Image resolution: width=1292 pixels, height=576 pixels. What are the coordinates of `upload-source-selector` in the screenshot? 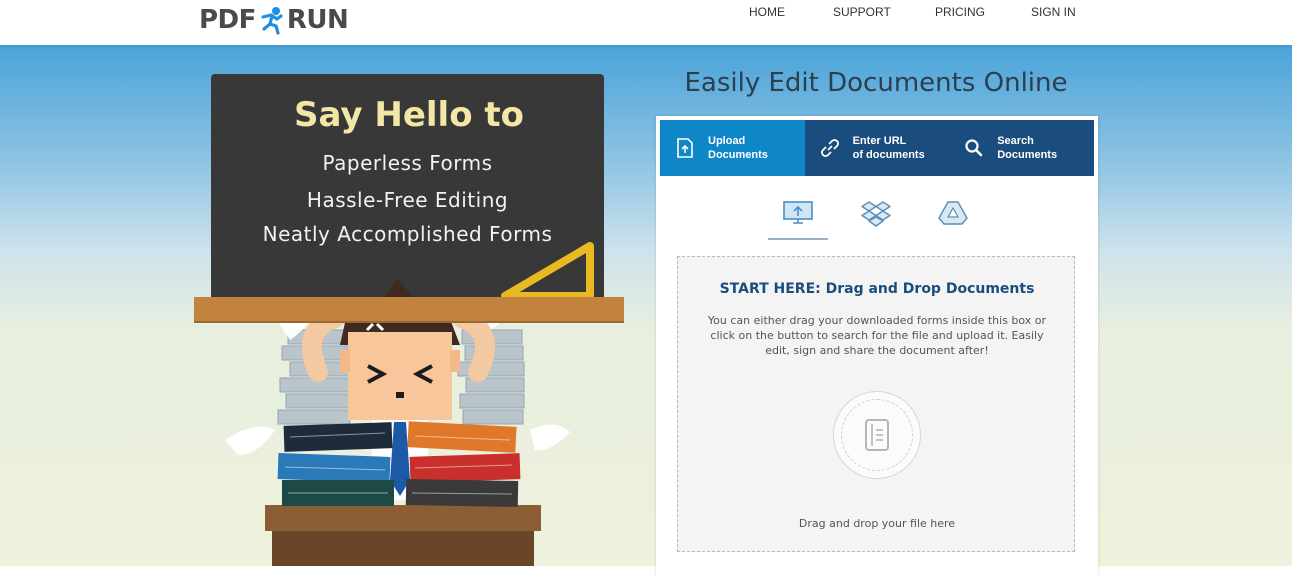 It's located at (877, 220).